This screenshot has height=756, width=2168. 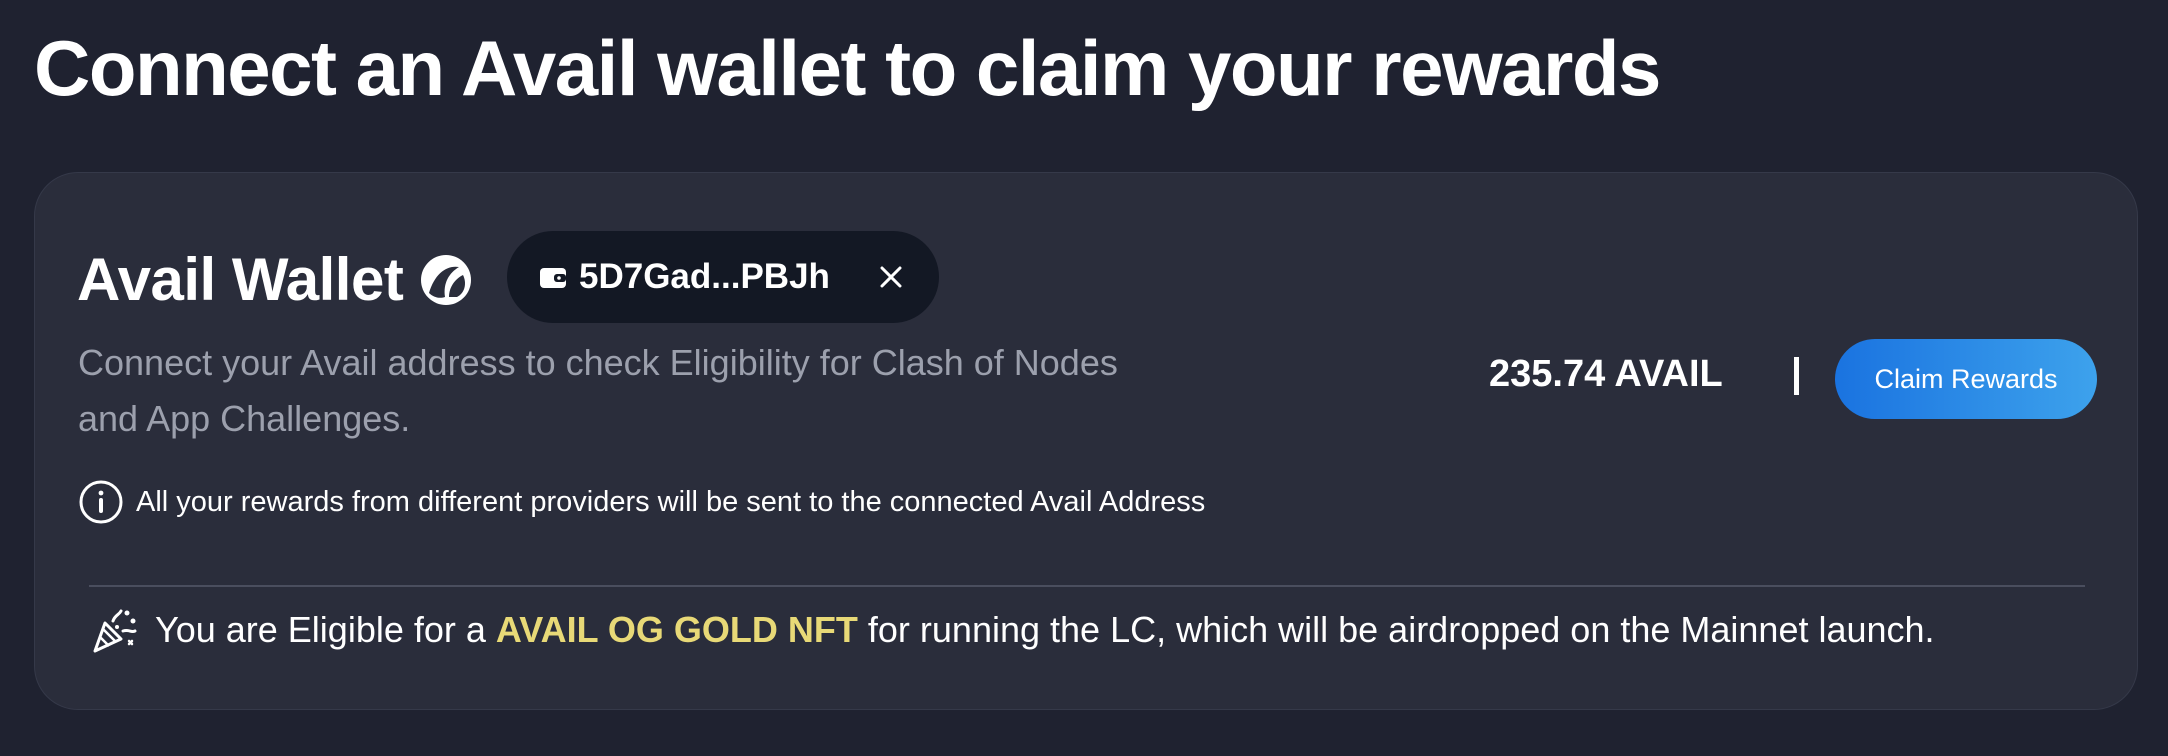 What do you see at coordinates (1796, 376) in the screenshot?
I see `separator` at bounding box center [1796, 376].